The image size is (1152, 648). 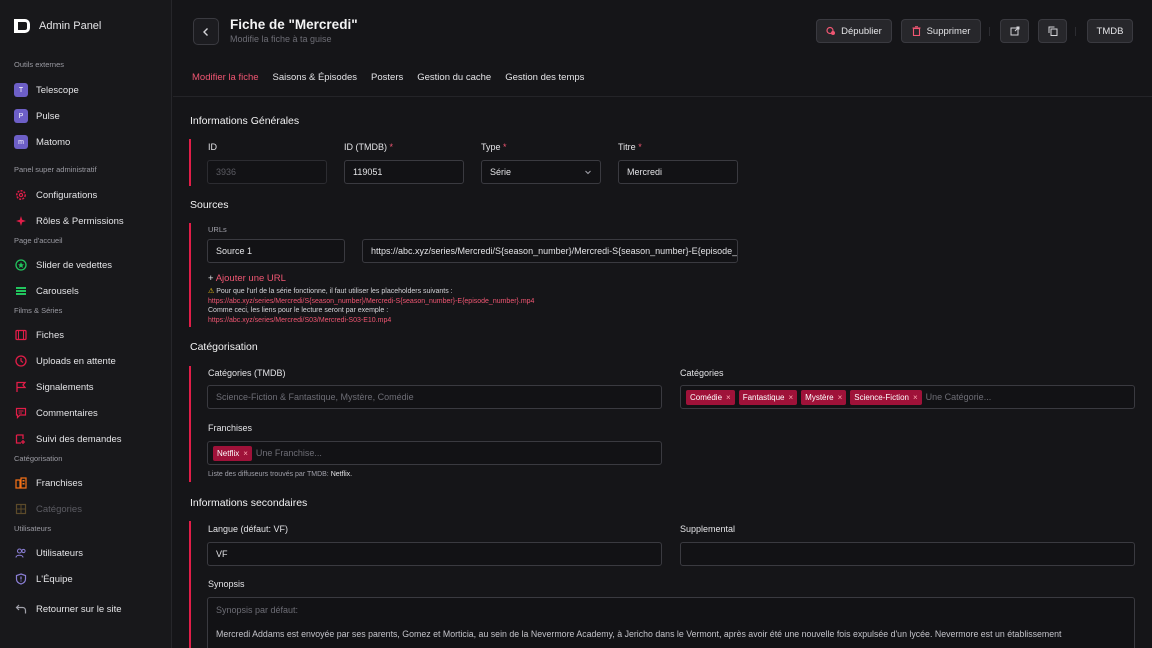 I want to click on type-select: Série, so click(x=541, y=172).